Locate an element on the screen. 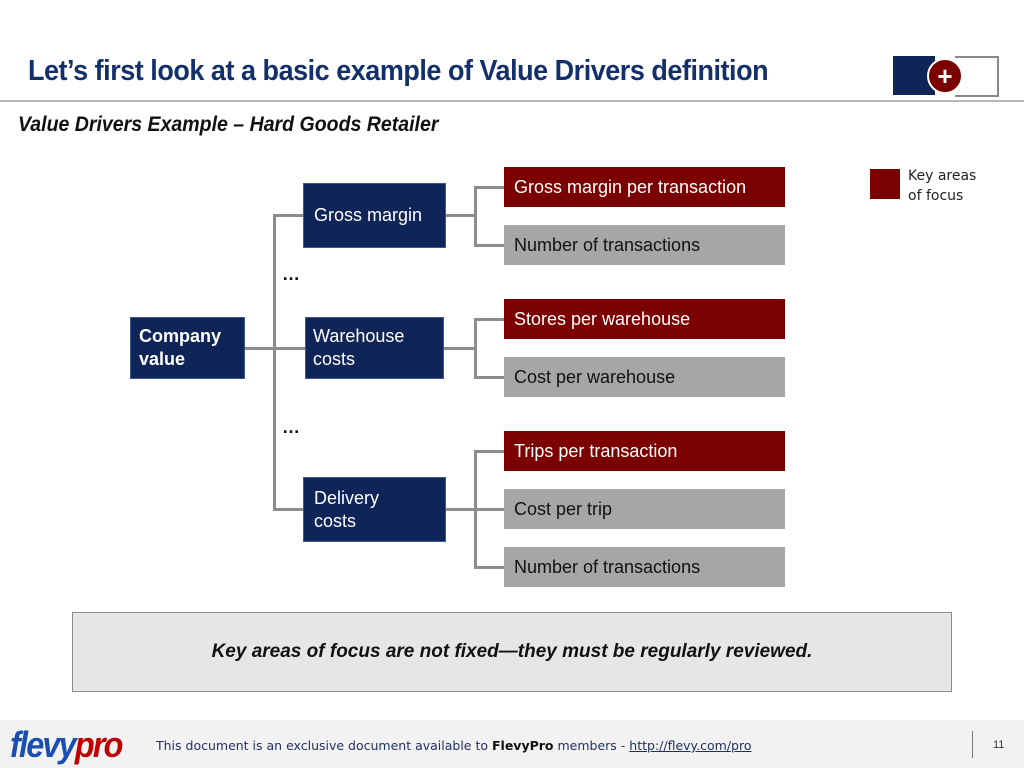  logo-part-pro: pro is located at coordinates (99, 744).